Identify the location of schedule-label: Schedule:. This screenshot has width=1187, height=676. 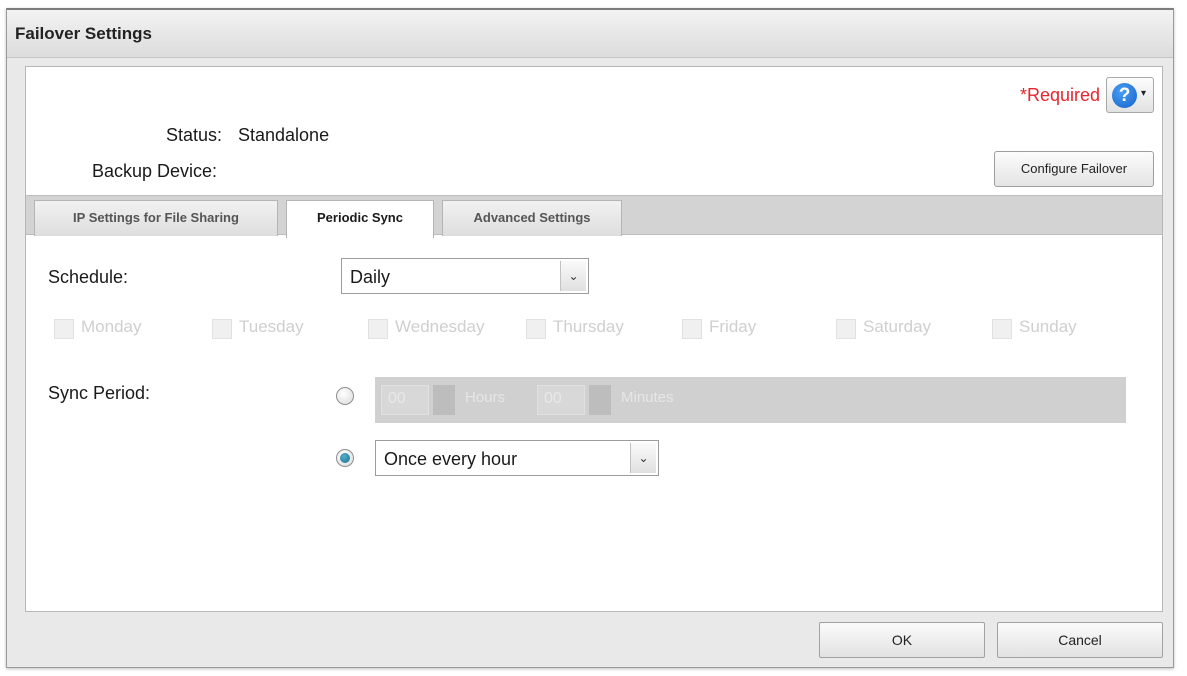
(88, 277).